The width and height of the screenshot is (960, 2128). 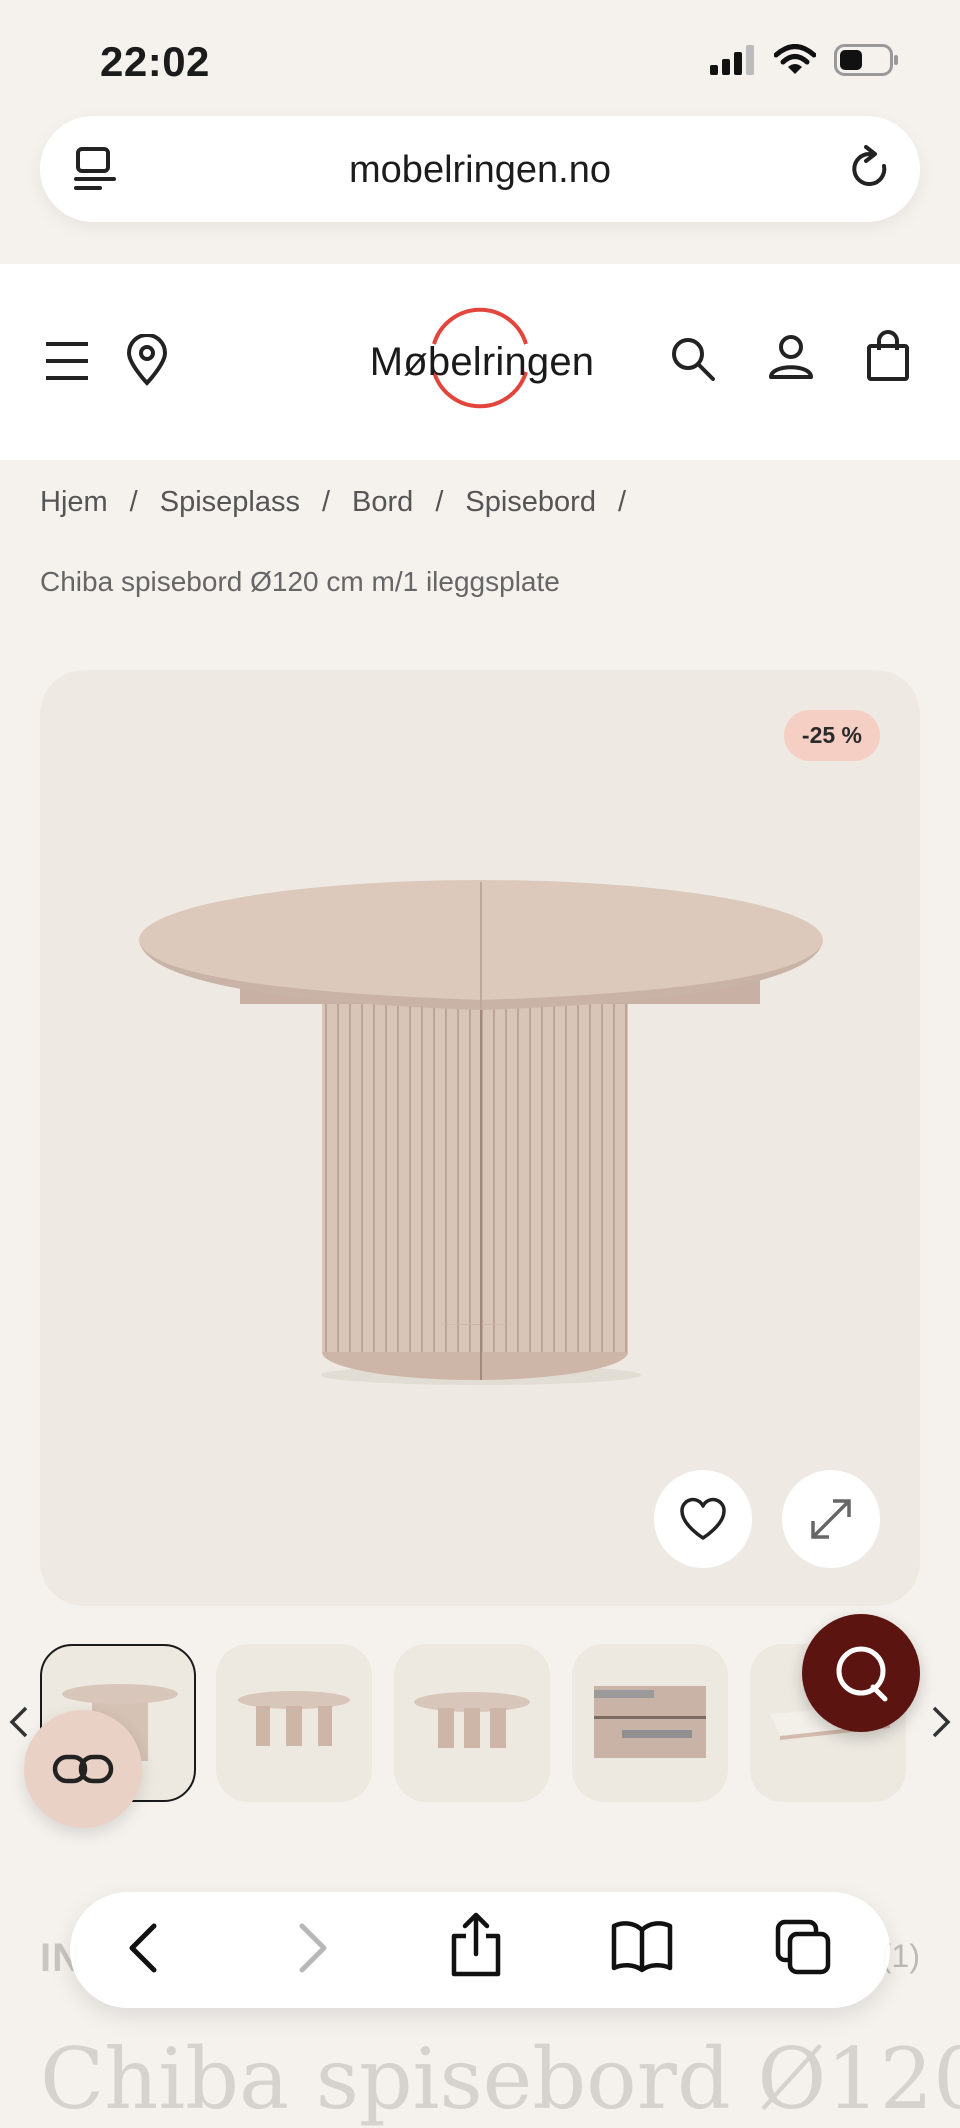 I want to click on expand-image-button, so click(x=831, y=1519).